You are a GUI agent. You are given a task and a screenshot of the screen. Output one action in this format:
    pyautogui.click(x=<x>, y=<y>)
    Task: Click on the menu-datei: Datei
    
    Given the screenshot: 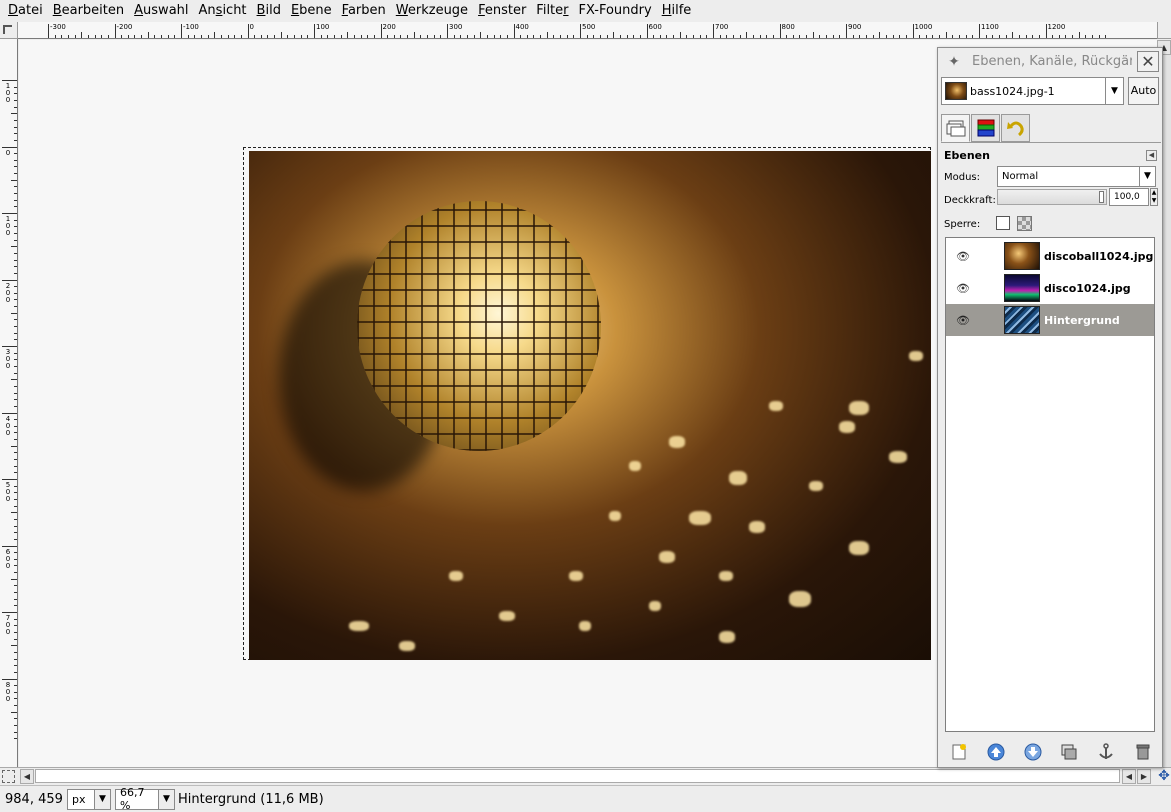 What is the action you would take?
    pyautogui.click(x=25, y=11)
    